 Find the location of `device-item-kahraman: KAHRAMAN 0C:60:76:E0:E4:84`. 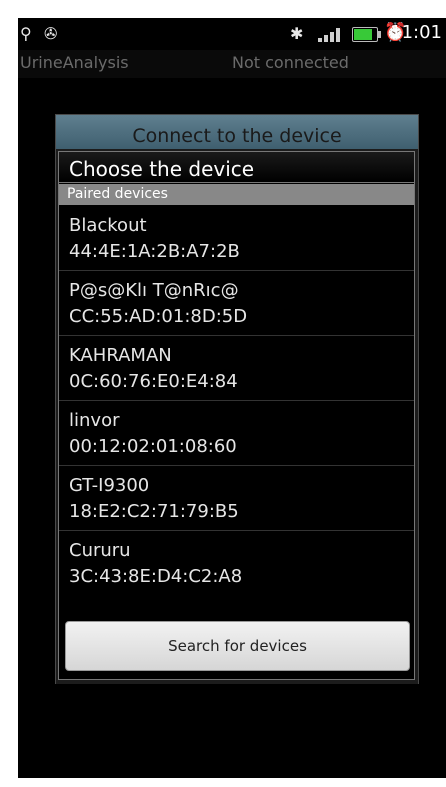

device-item-kahraman: KAHRAMAN 0C:60:76:E0:E4:84 is located at coordinates (236, 368).